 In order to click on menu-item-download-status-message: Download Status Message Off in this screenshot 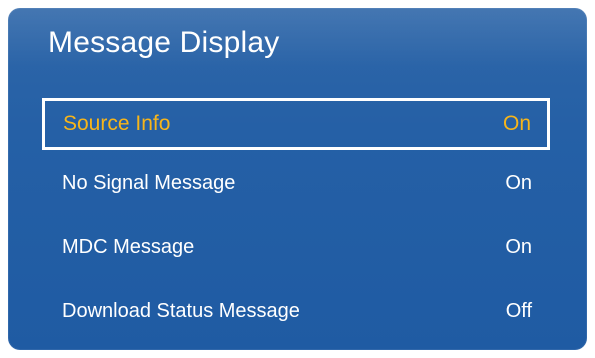, I will do `click(296, 311)`.